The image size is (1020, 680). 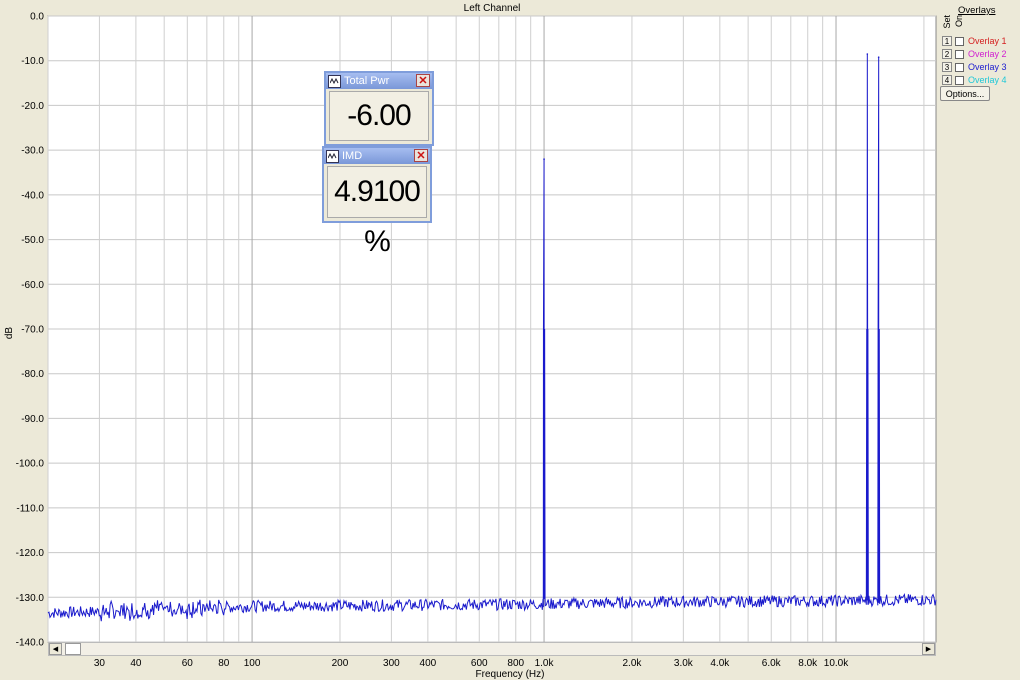 What do you see at coordinates (428, 663) in the screenshot?
I see `x-tick-label: 400` at bounding box center [428, 663].